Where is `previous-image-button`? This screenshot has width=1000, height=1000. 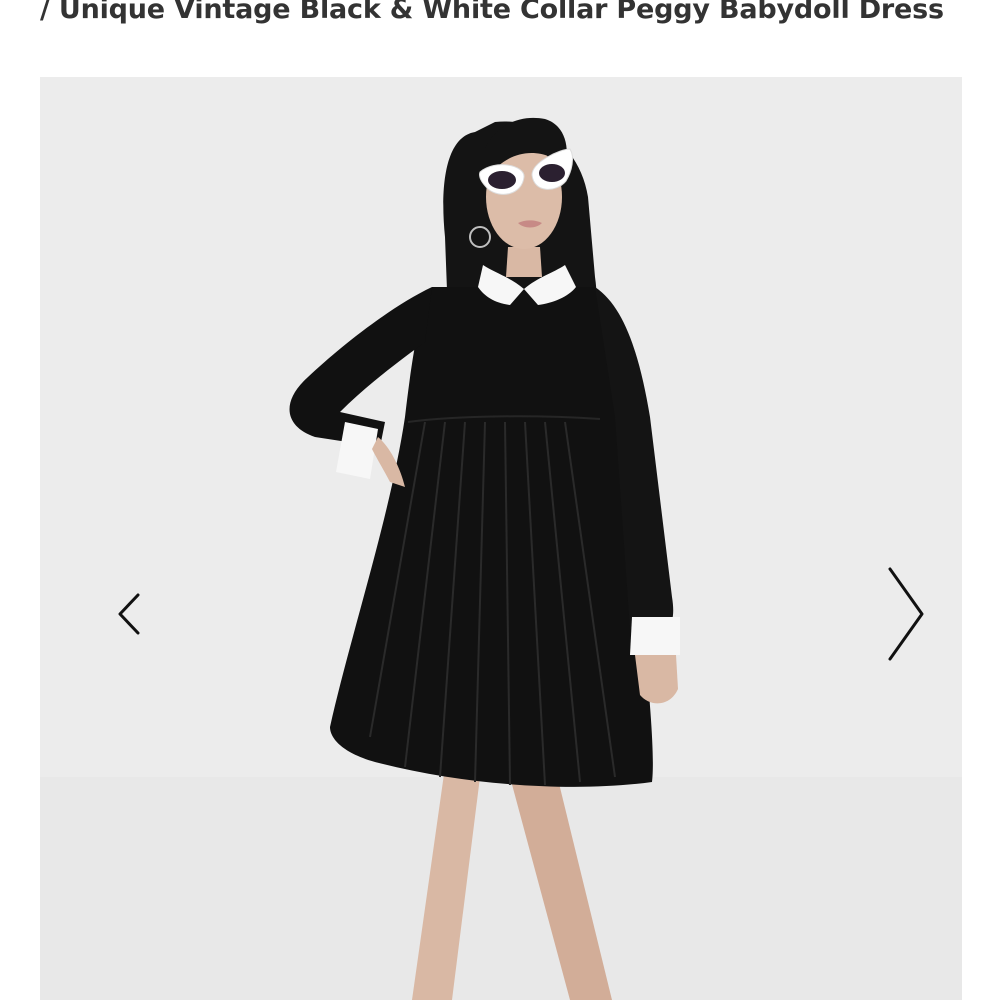
previous-image-button is located at coordinates (130, 614).